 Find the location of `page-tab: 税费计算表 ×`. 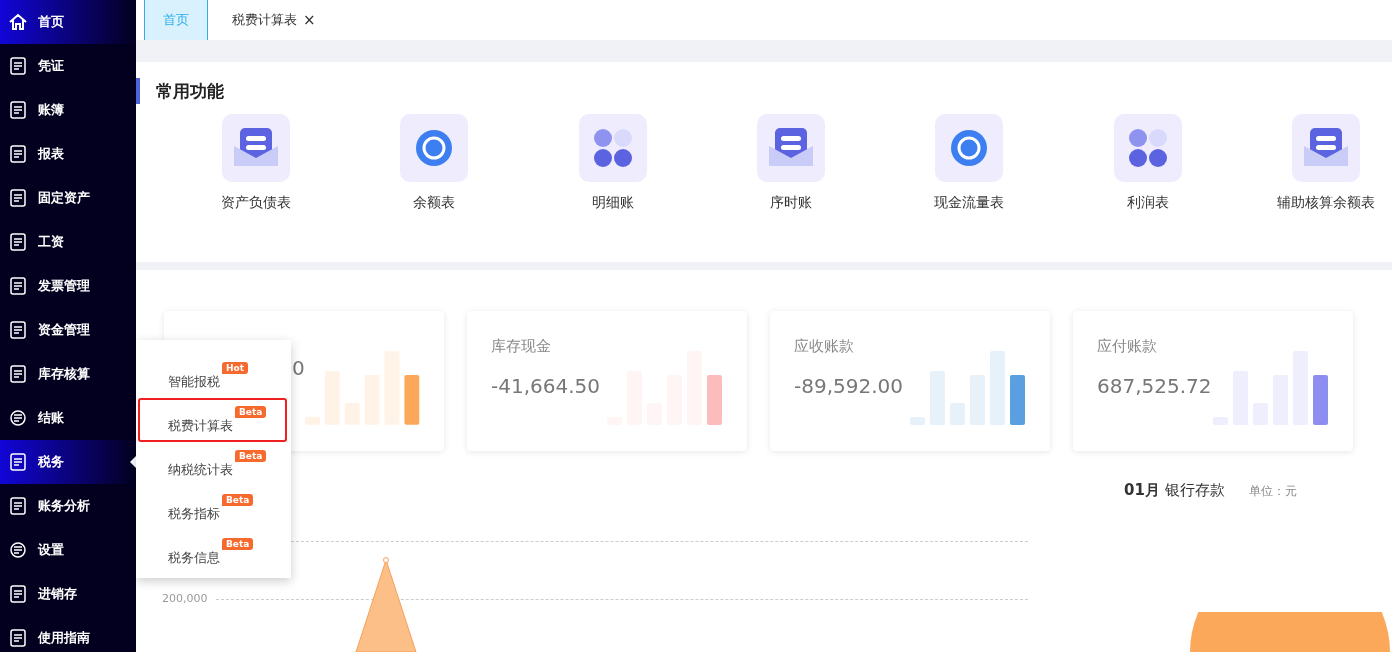

page-tab: 税费计算表 × is located at coordinates (274, 20).